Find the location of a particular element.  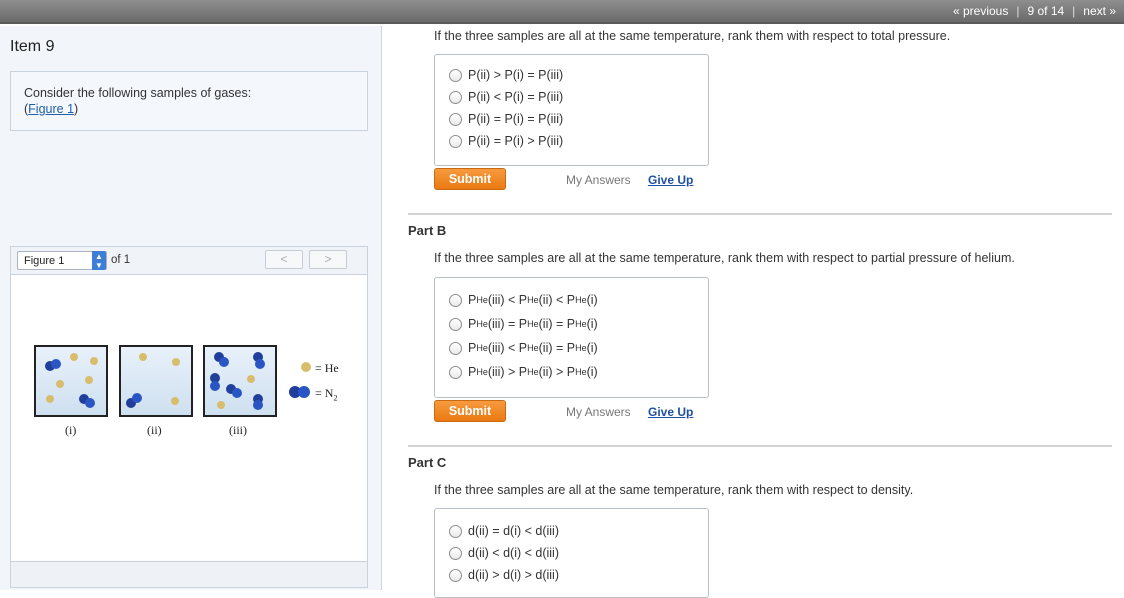

figure-reference: (Figure 1) is located at coordinates (51, 109).